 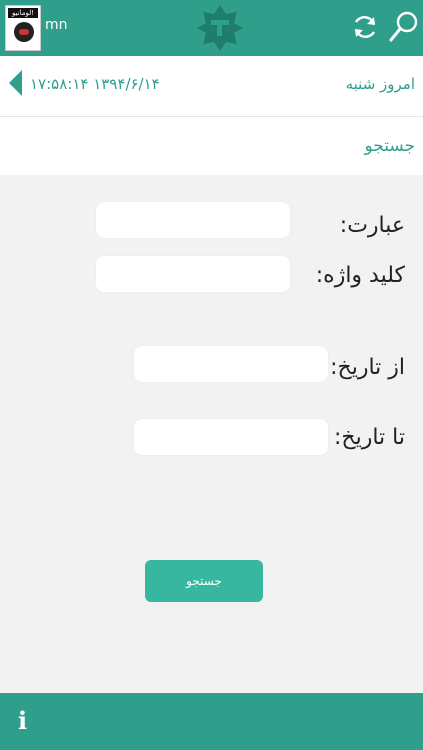 What do you see at coordinates (211, 86) in the screenshot?
I see `date-bar: ۱۷:۵۸:۱۴ ۱۳۹۴/۶/۱۴ امروز شنبه` at bounding box center [211, 86].